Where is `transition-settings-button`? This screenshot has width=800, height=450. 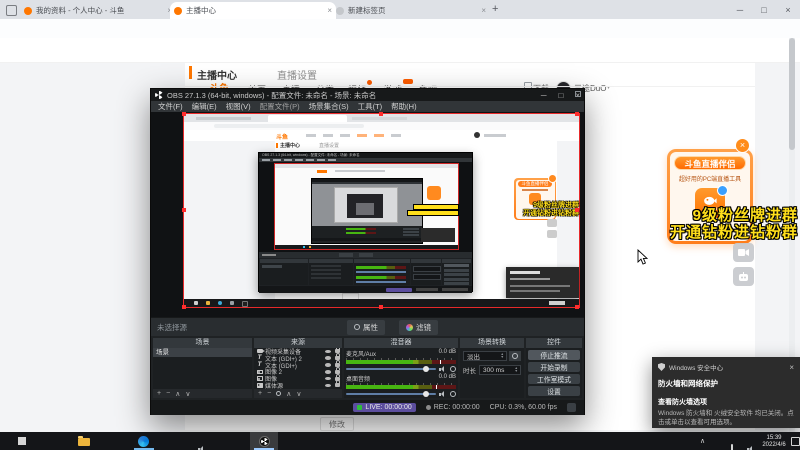
transition-settings-button is located at coordinates (515, 356).